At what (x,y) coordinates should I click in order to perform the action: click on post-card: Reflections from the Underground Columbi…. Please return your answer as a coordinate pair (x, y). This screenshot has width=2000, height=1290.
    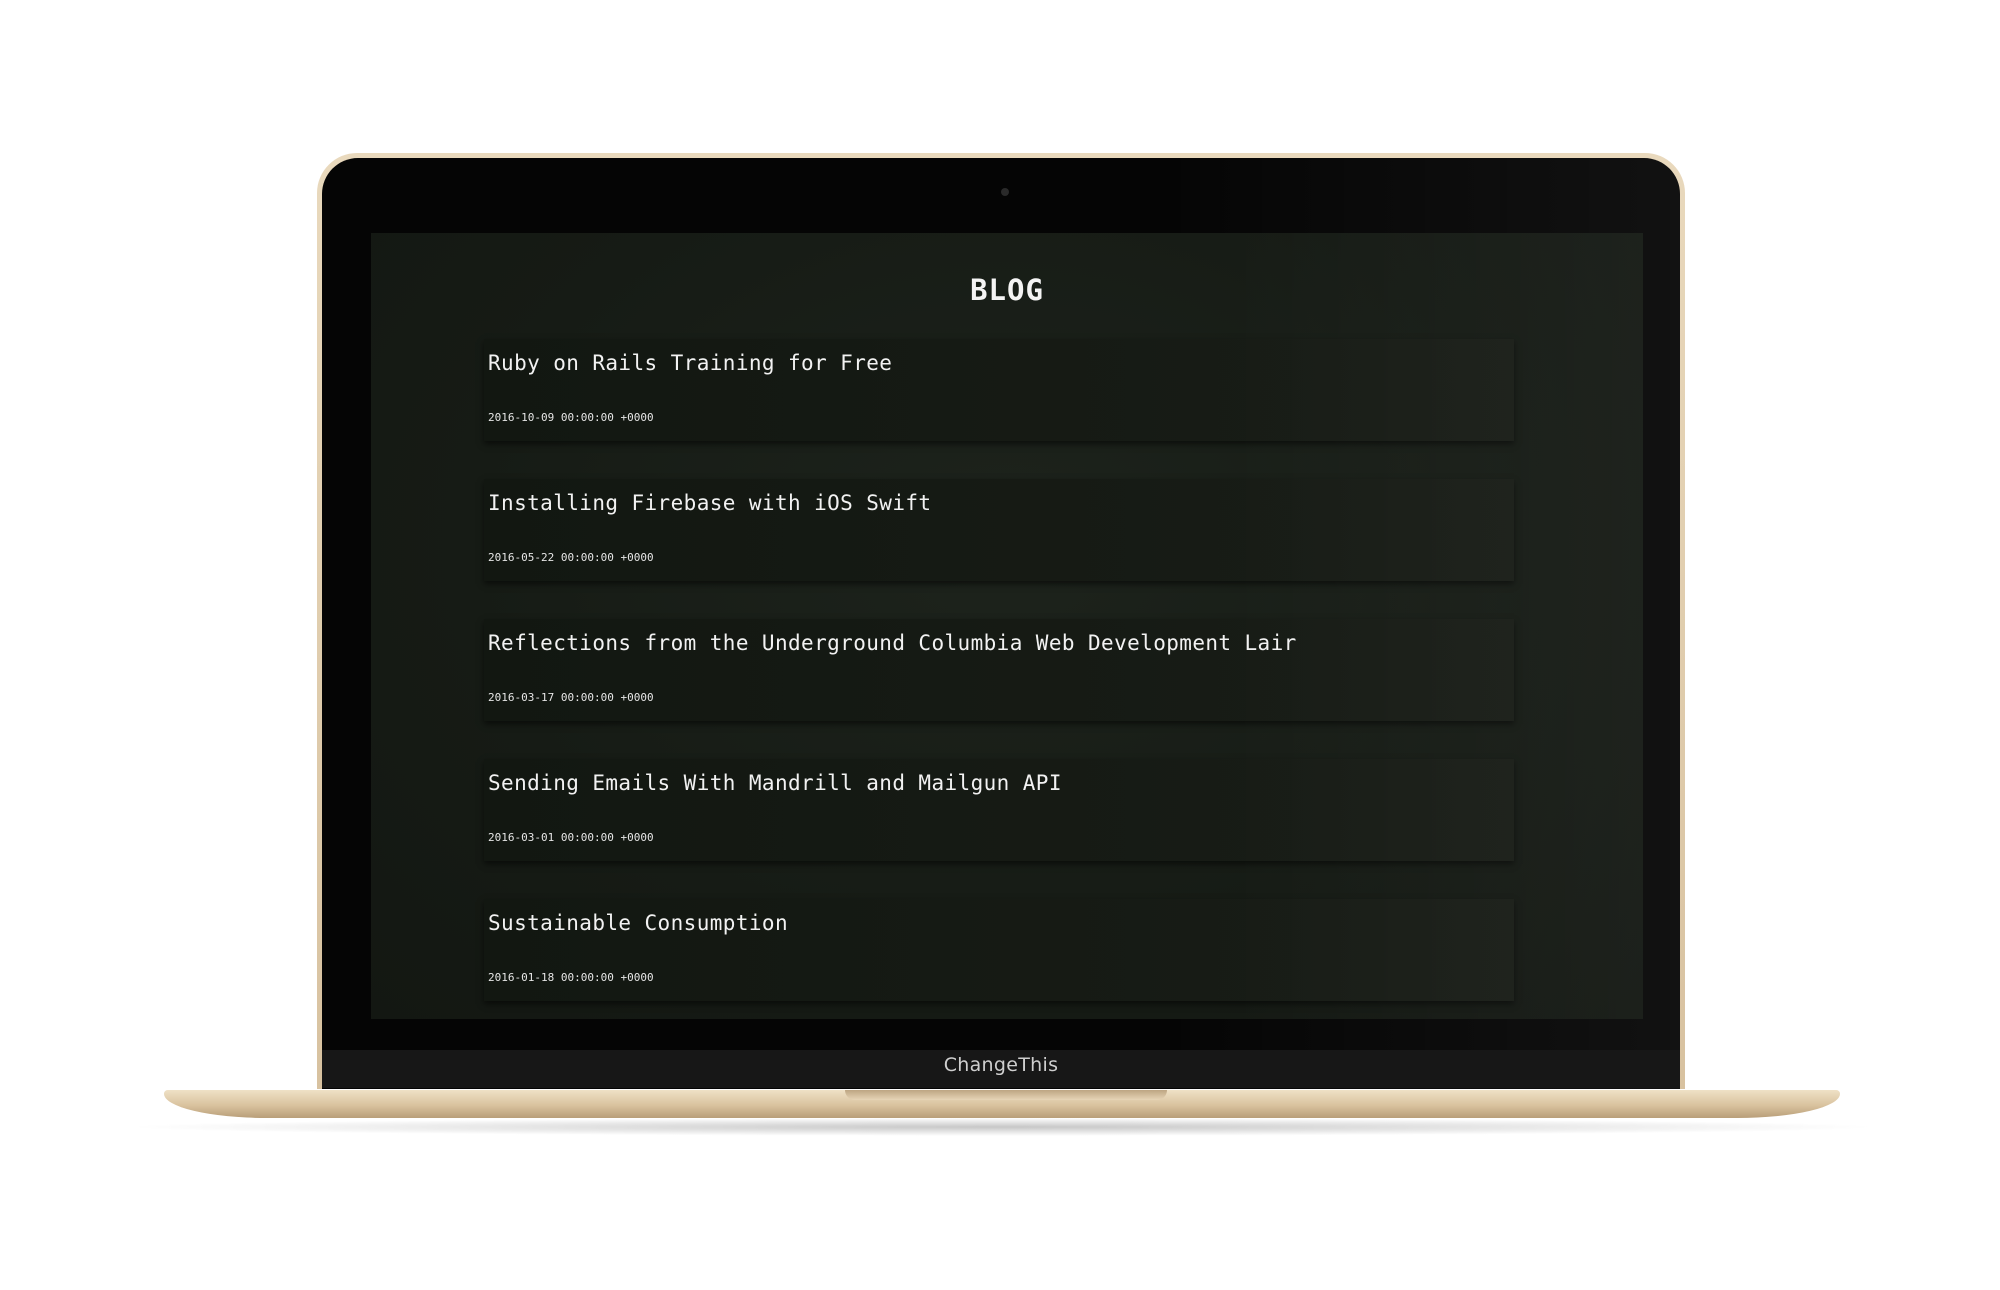
    Looking at the image, I should click on (999, 670).